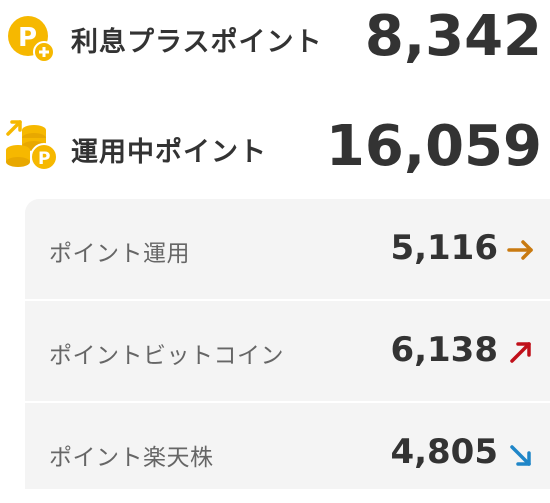 The height and width of the screenshot is (503, 550). I want to click on arrow-down-right-icon, so click(520, 455).